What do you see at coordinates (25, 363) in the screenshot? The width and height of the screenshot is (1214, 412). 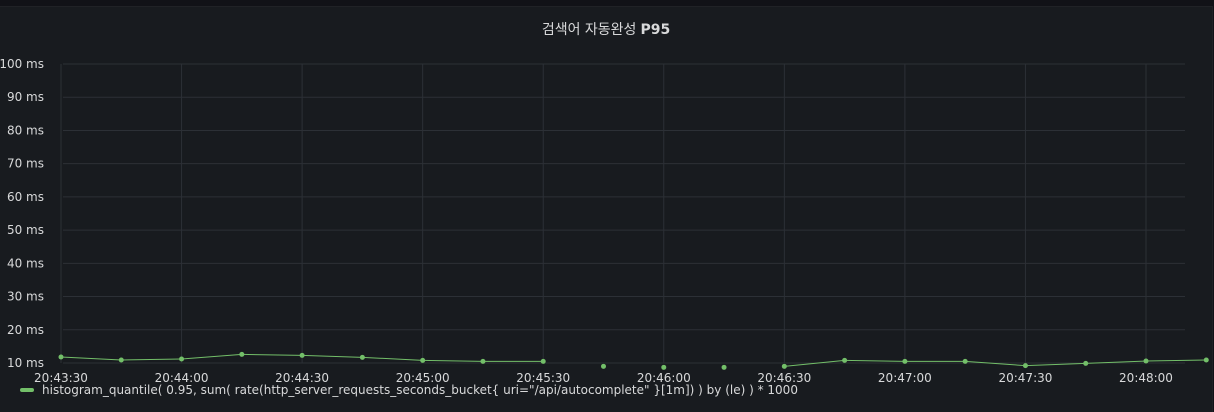 I see `y-tick-label: 10 ms` at bounding box center [25, 363].